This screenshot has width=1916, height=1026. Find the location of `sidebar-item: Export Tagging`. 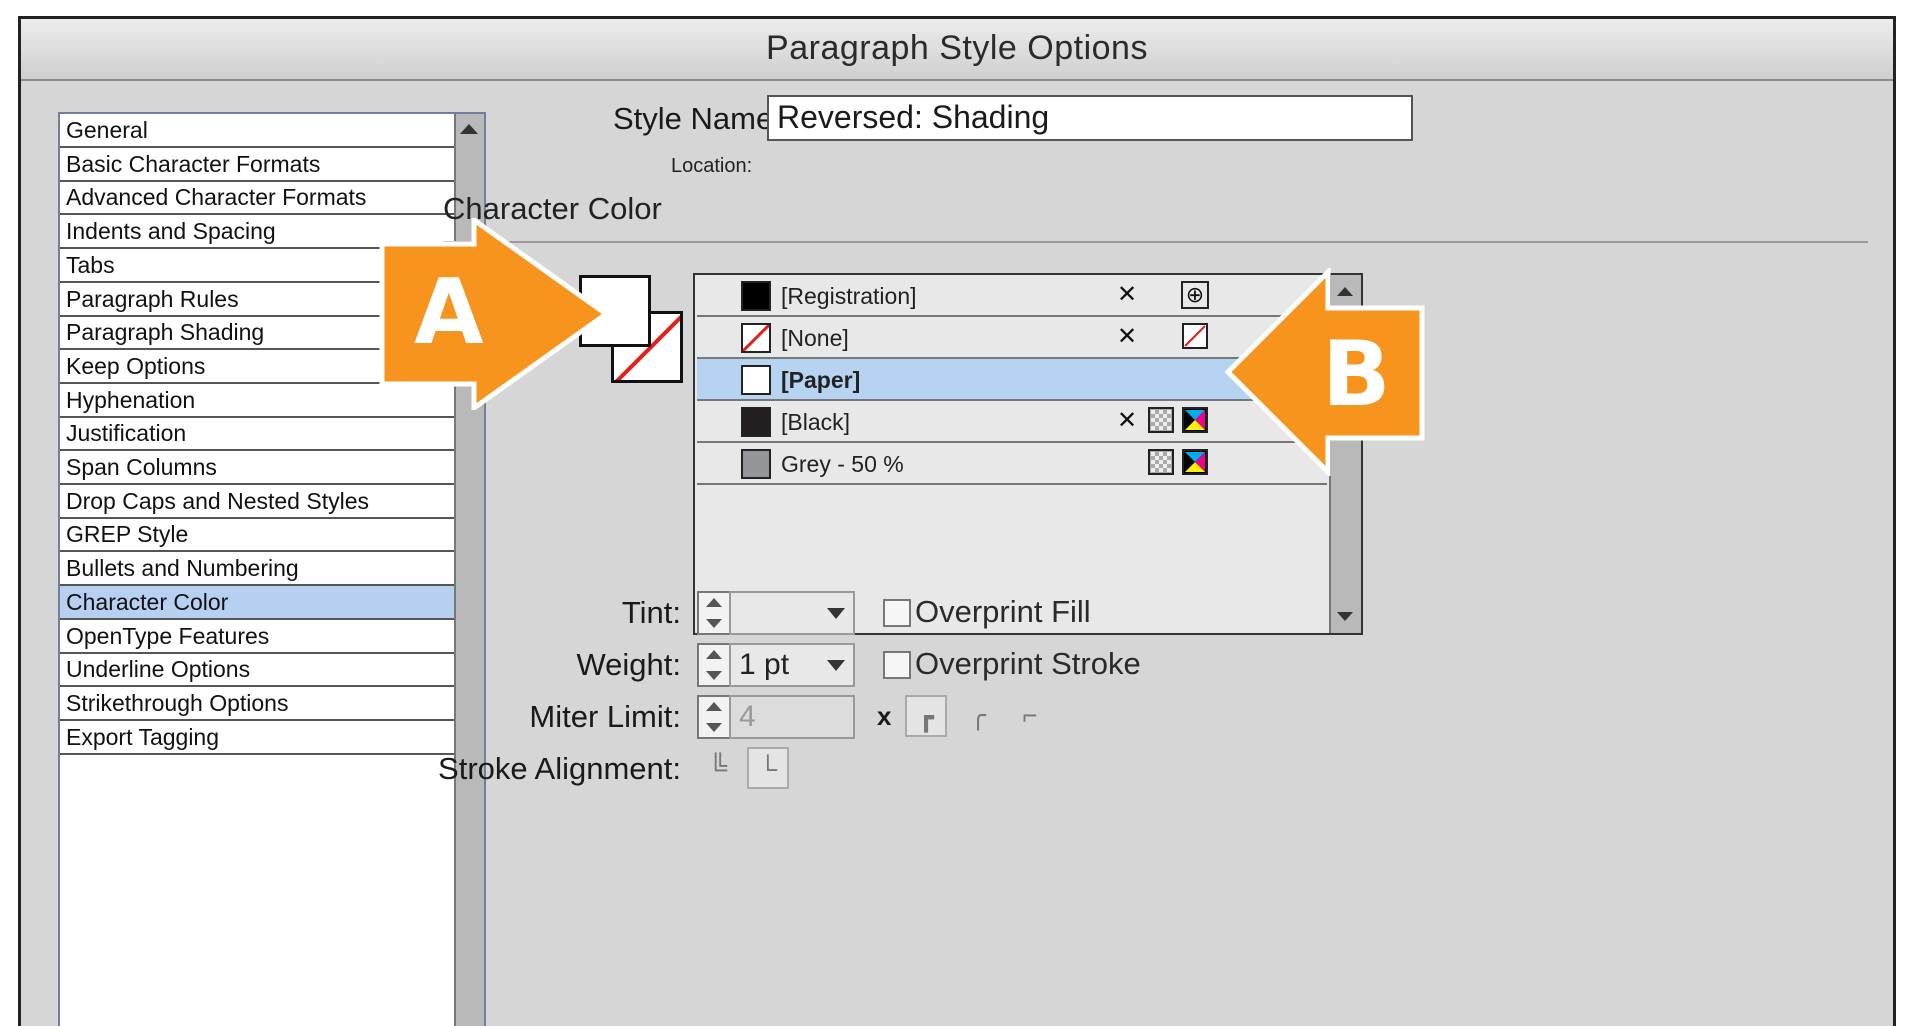

sidebar-item: Export Tagging is located at coordinates (257, 738).